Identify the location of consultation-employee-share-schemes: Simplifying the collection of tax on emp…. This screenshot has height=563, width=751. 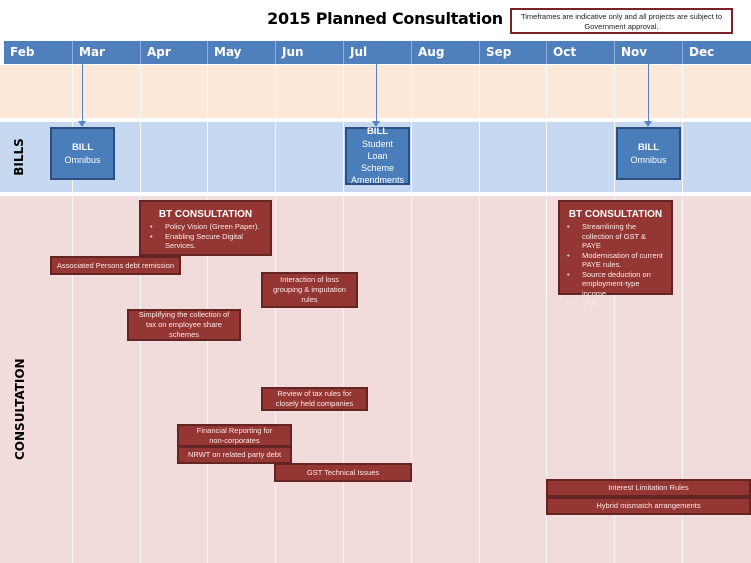
(184, 325).